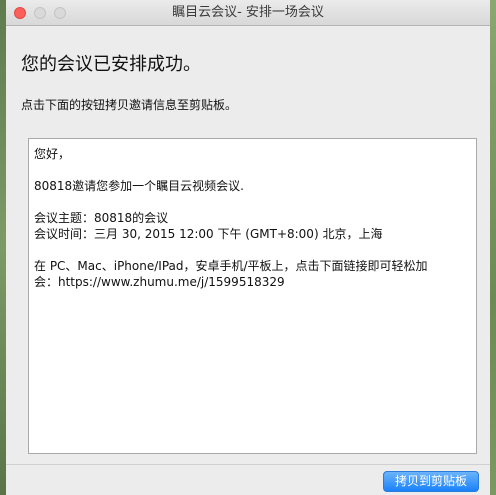 The image size is (496, 495). What do you see at coordinates (159, 282) in the screenshot?
I see `invite-join-line-2: 会：https://www.zhumu.me/j/1599518329` at bounding box center [159, 282].